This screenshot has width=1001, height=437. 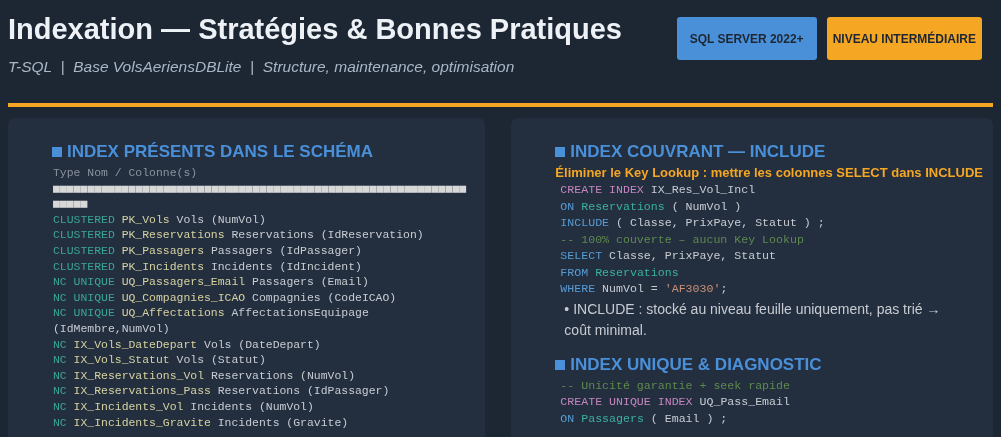 What do you see at coordinates (692, 223) in the screenshot?
I see `code-line: INCLUDE ( Classe, PrixPaye, Statut ) ;` at bounding box center [692, 223].